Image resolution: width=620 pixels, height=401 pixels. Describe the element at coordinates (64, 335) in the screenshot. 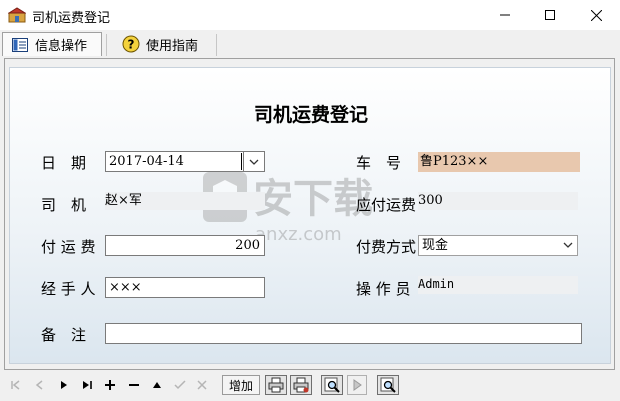

I see `remark-label: 备 注` at that location.